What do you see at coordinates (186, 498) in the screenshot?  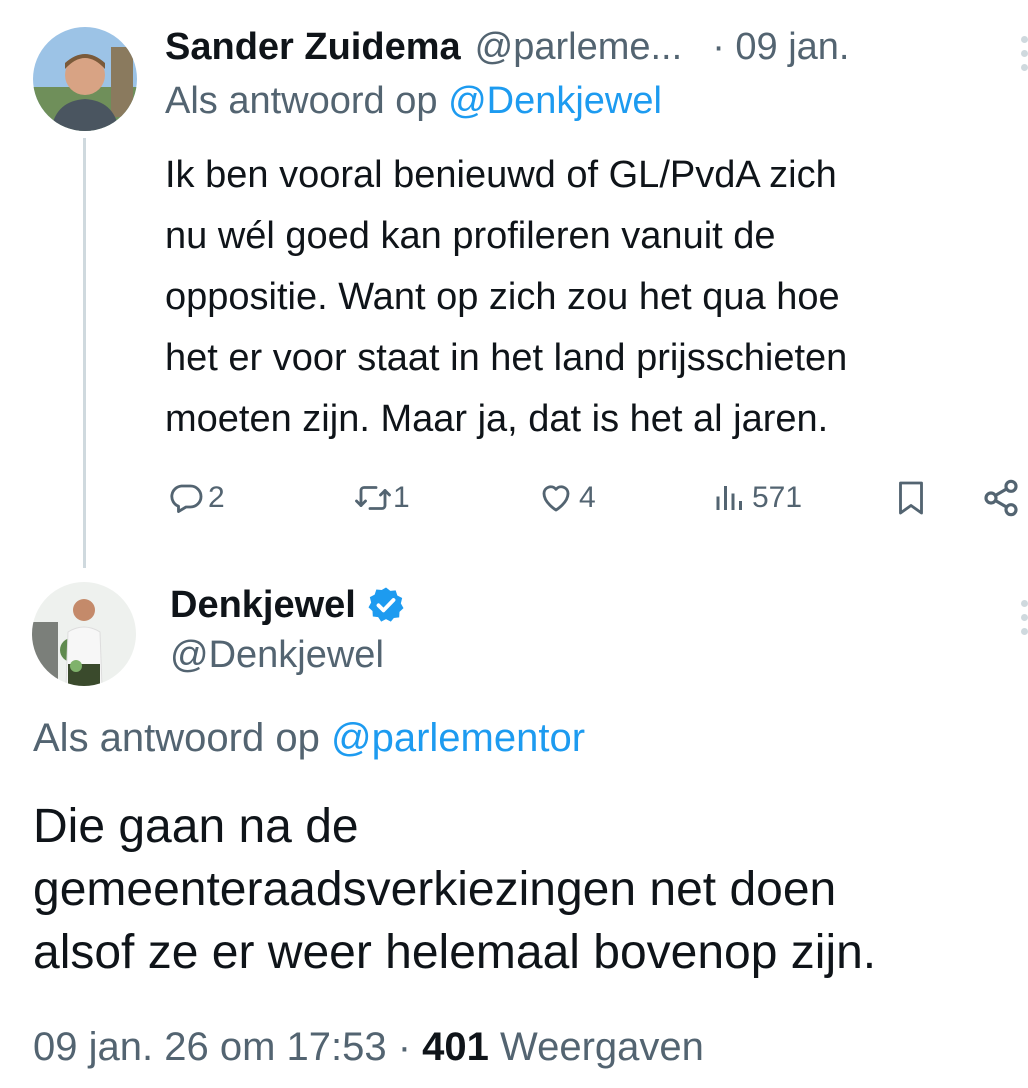 I see `reply-icon` at bounding box center [186, 498].